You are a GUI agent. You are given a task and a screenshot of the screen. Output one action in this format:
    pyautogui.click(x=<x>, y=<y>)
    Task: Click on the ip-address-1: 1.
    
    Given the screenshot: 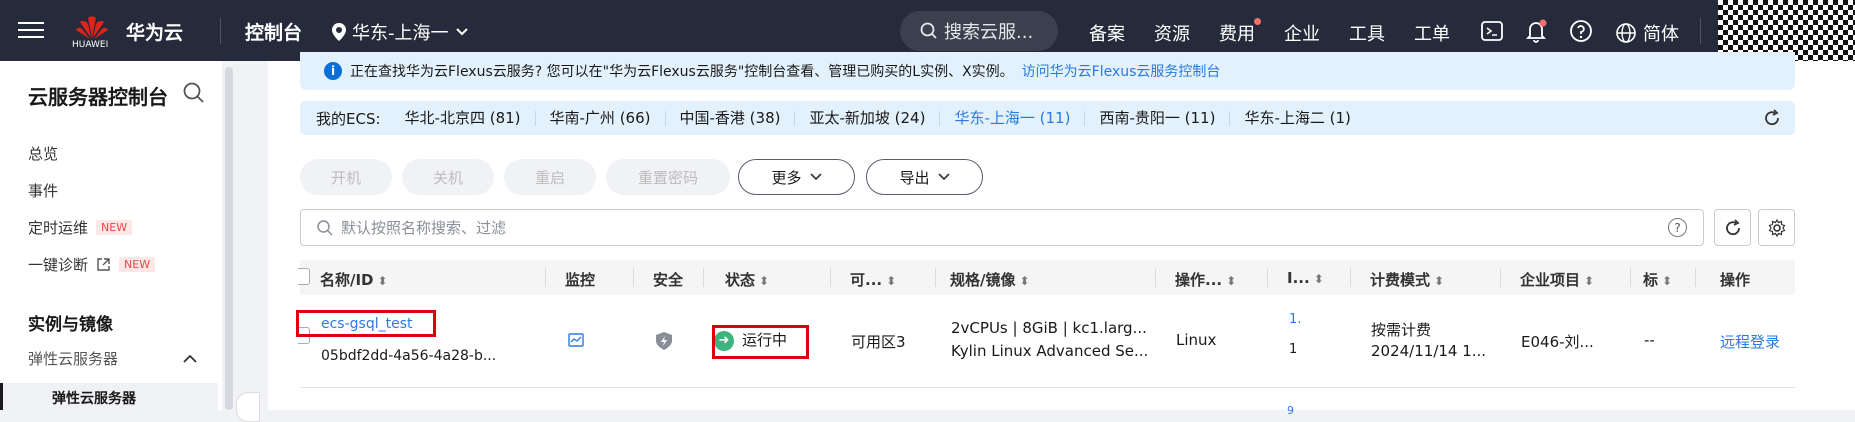 What is the action you would take?
    pyautogui.click(x=1295, y=319)
    